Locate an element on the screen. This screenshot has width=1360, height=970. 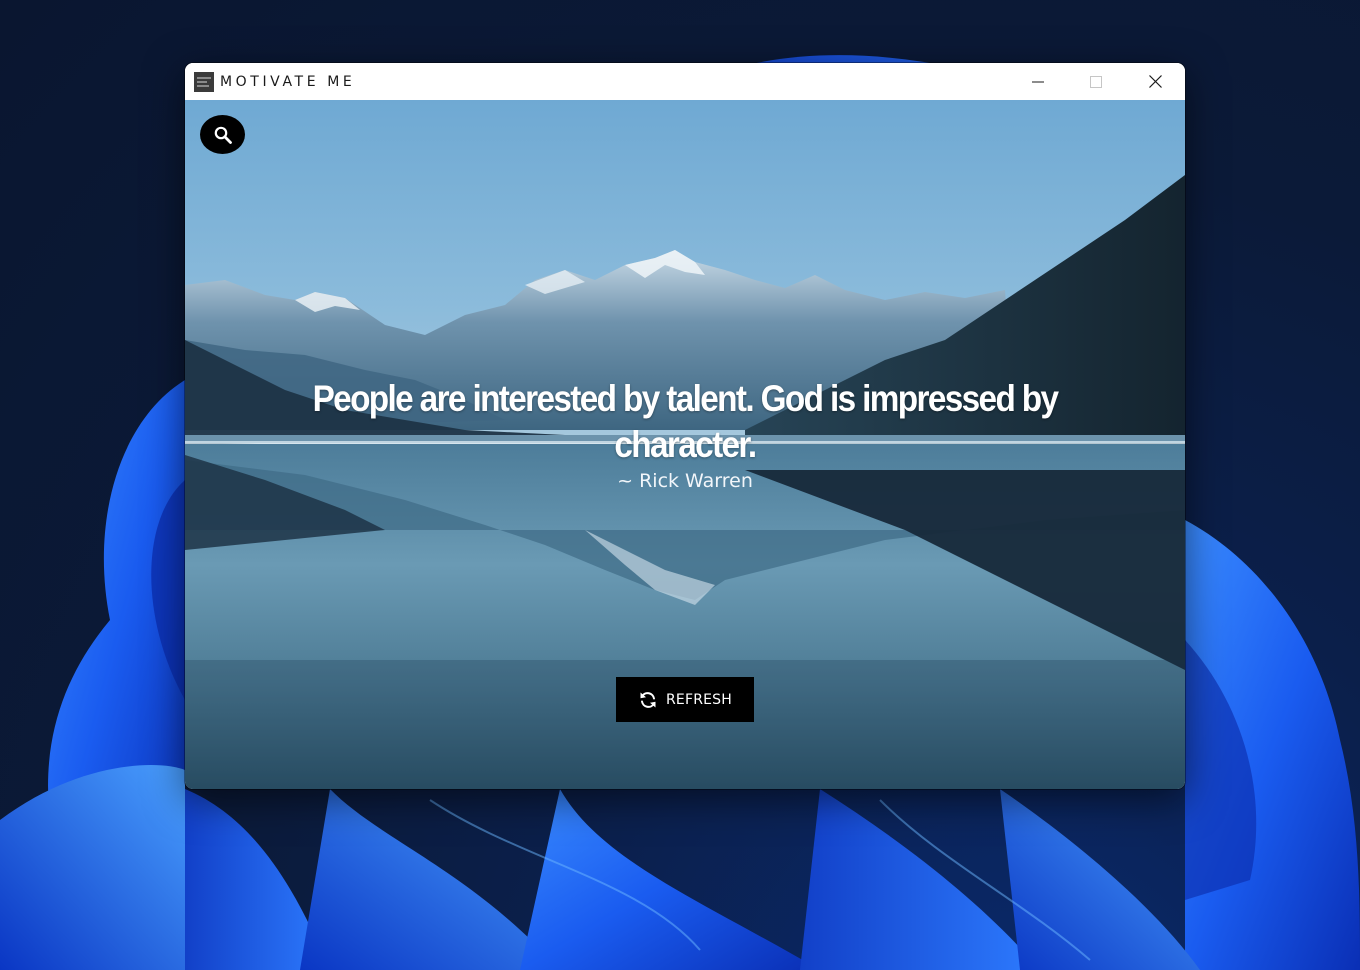
maximize-icon is located at coordinates (1096, 81).